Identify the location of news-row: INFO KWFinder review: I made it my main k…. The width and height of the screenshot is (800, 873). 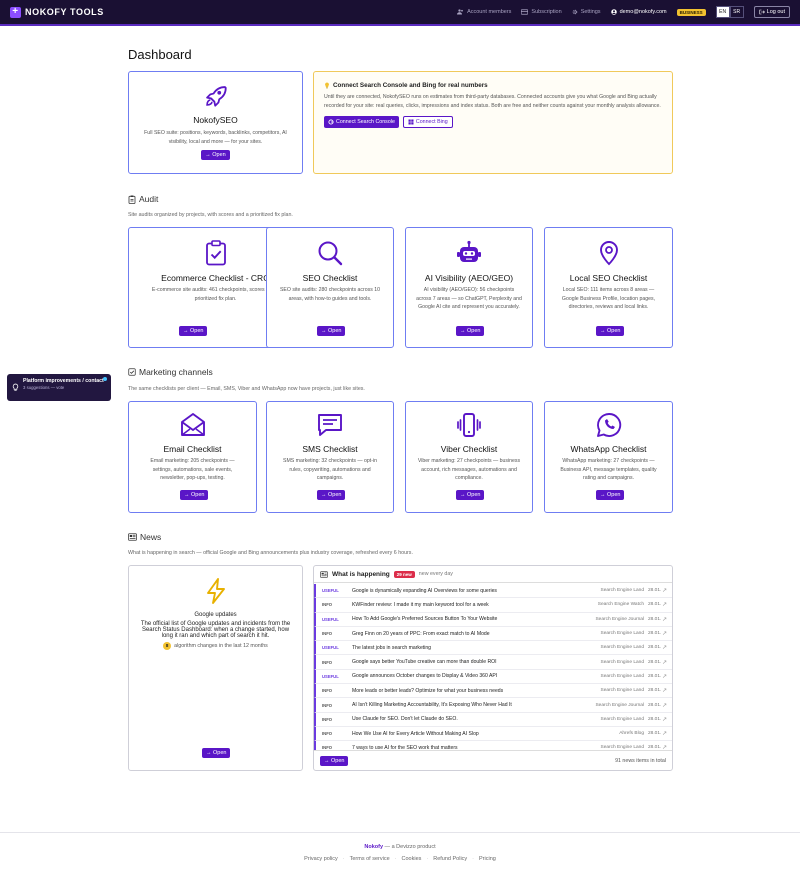
(493, 605).